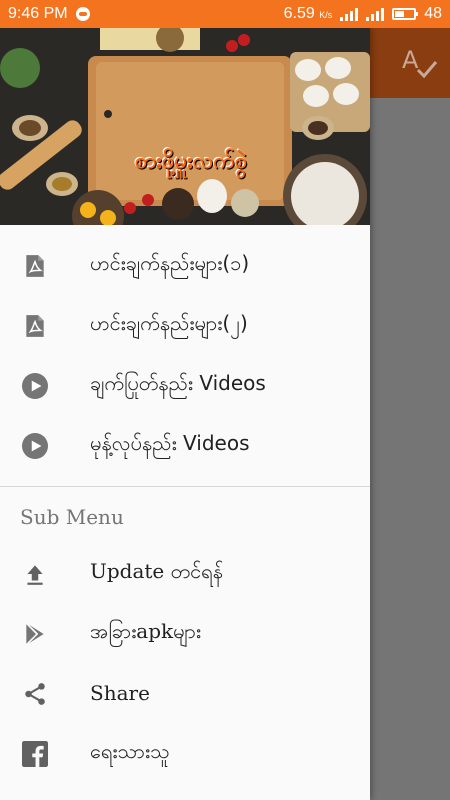 The image size is (450, 800). I want to click on menu-item-label: ချက်ပြုတ်နည်း Videos, so click(178, 383).